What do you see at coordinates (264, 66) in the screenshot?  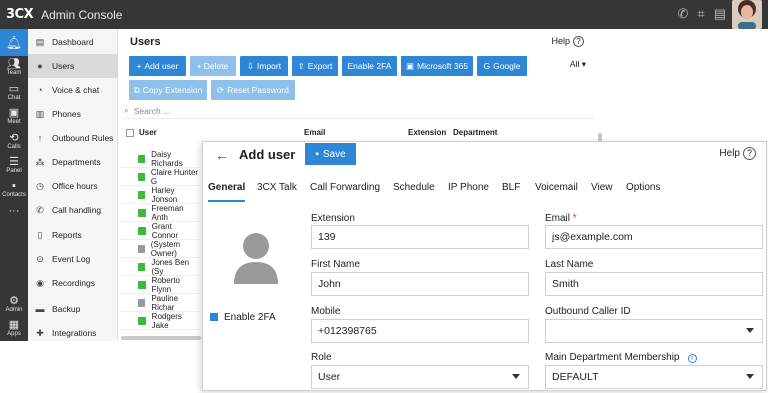 I see `import-button: ⇩ Import` at bounding box center [264, 66].